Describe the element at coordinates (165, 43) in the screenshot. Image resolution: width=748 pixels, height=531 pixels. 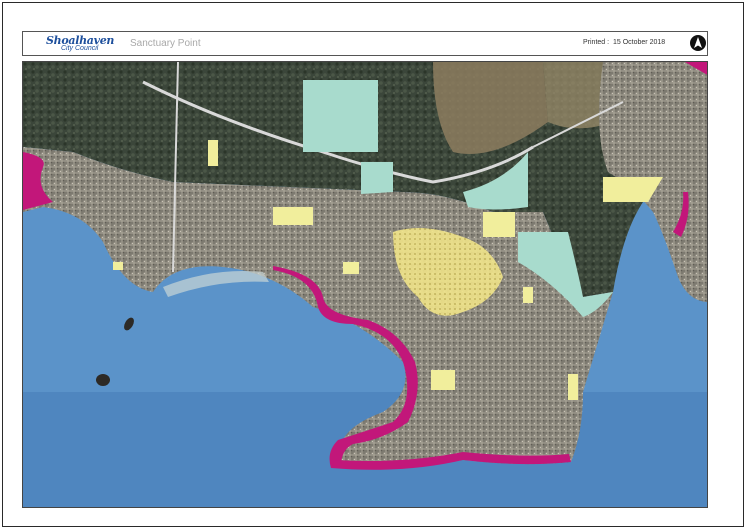
I see `place-name: Sanctuary Point` at that location.